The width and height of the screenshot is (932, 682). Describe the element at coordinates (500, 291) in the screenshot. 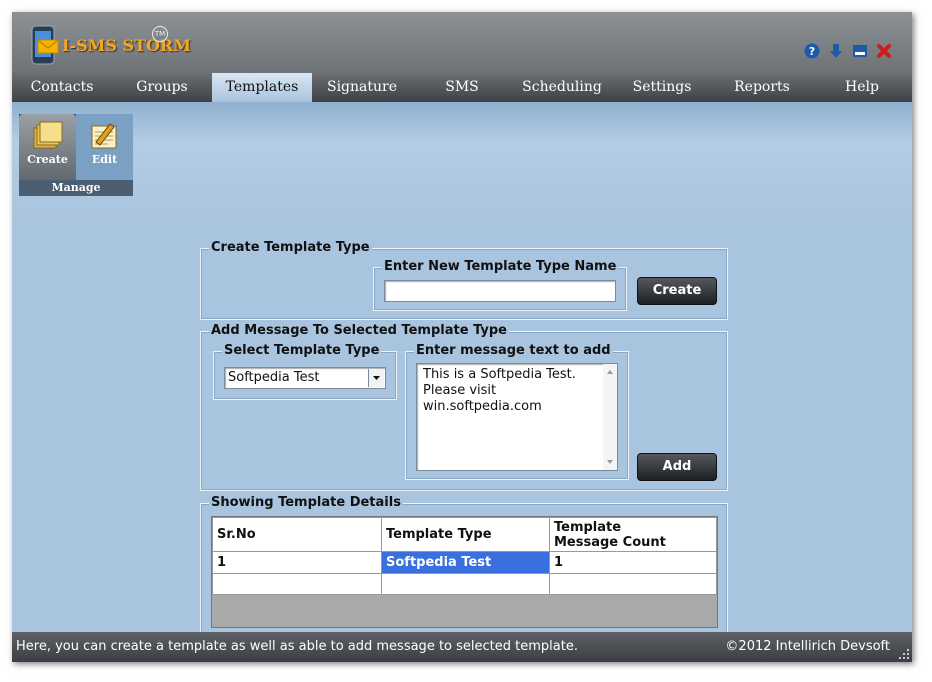

I see `template-type-name-input` at that location.